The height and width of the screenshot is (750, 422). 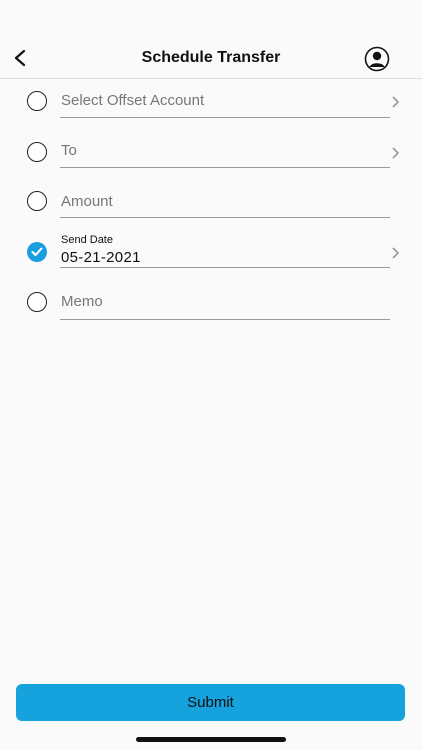 What do you see at coordinates (211, 251) in the screenshot?
I see `send-date-row: Send Date 05-21-2021` at bounding box center [211, 251].